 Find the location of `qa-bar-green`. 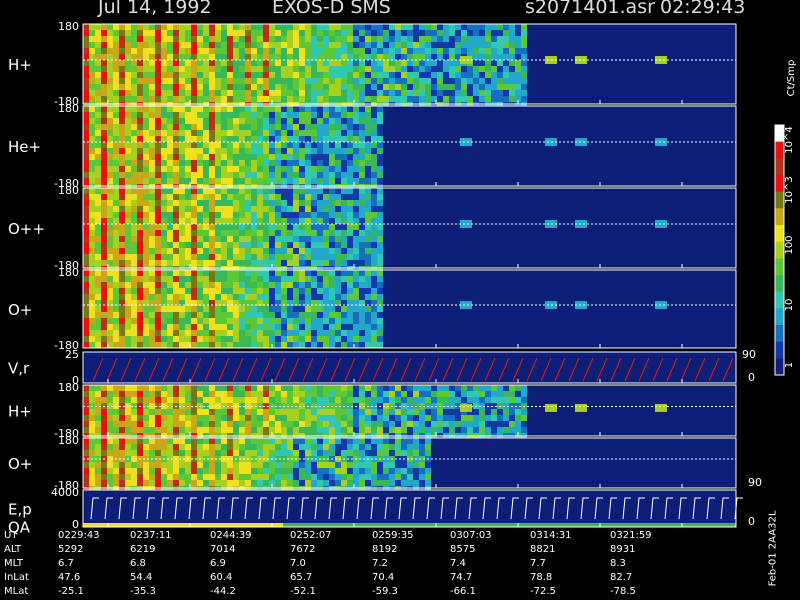

qa-bar-green is located at coordinates (509, 525).